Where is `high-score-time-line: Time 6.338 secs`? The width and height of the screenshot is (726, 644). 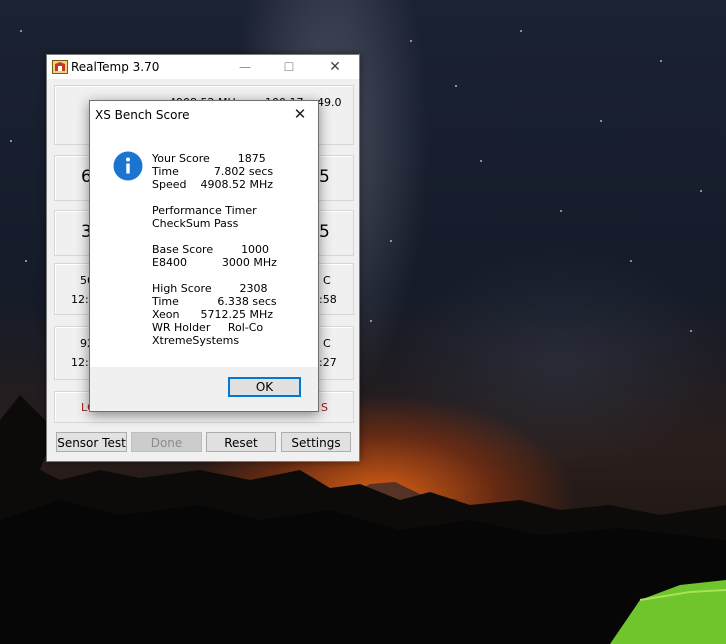
high-score-time-line: Time 6.338 secs is located at coordinates (214, 301).